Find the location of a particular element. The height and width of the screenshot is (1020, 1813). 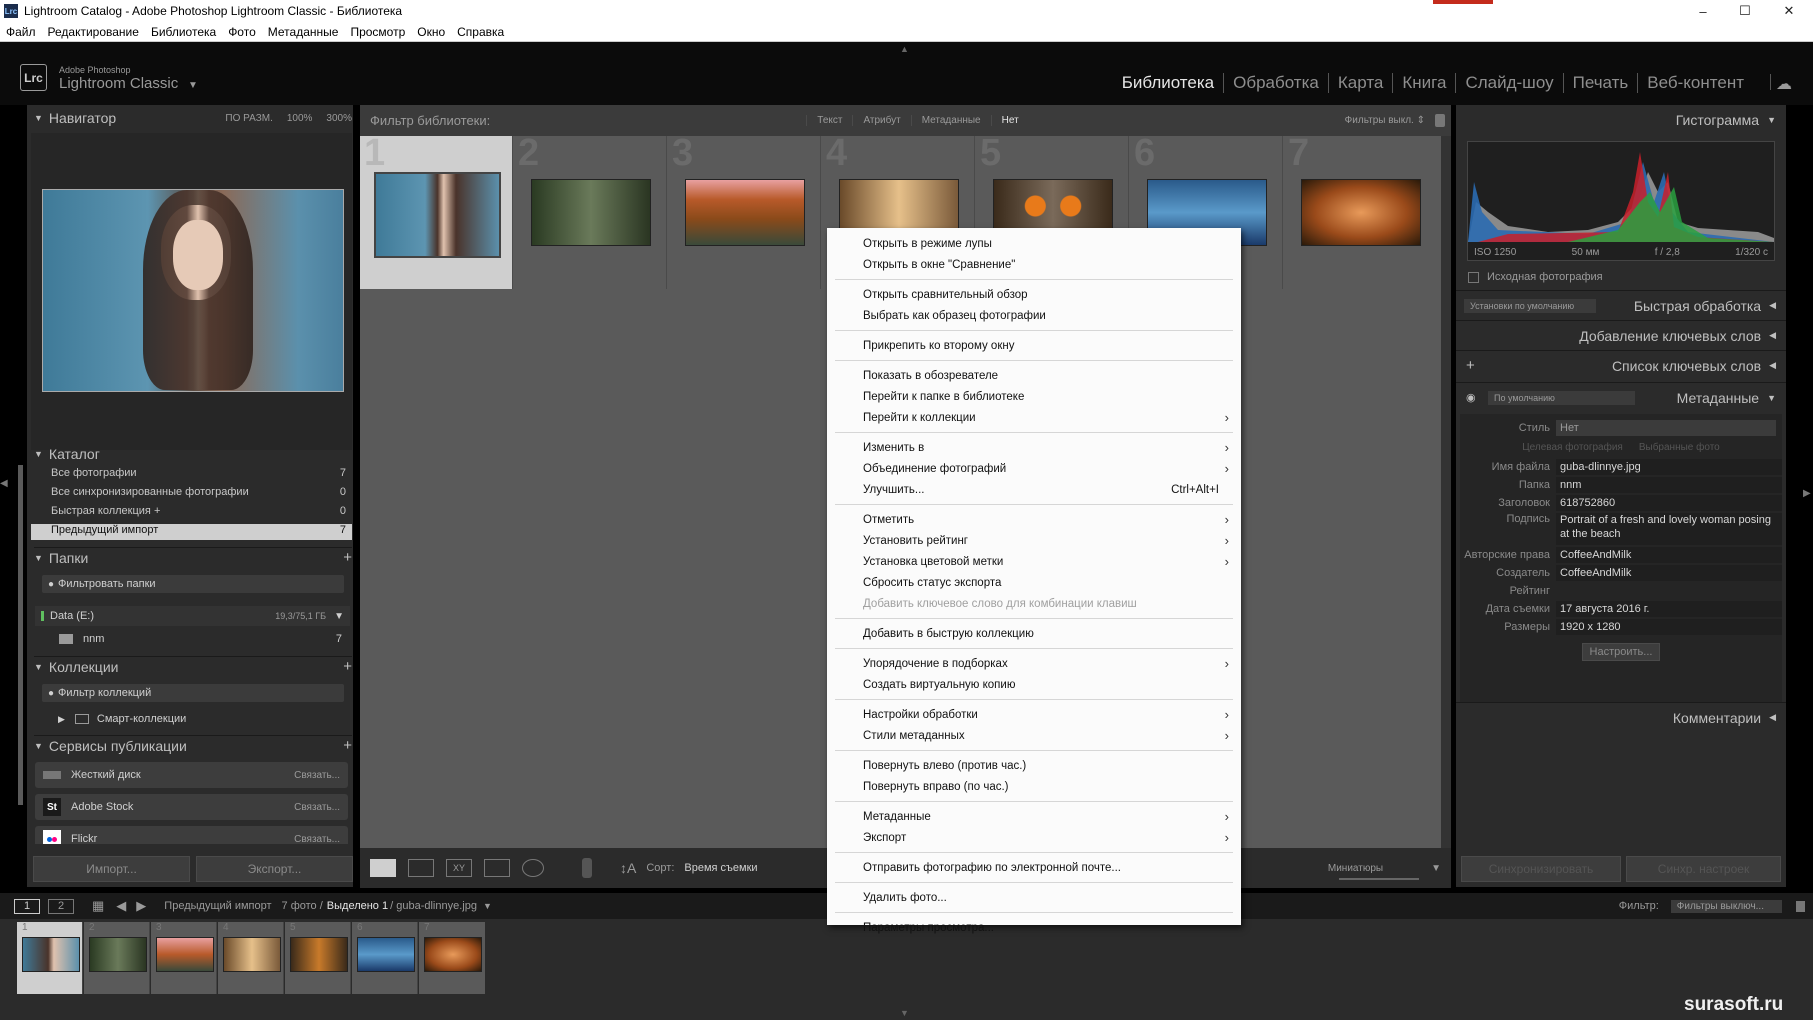

thumbnail-size-slider is located at coordinates (1379, 879).